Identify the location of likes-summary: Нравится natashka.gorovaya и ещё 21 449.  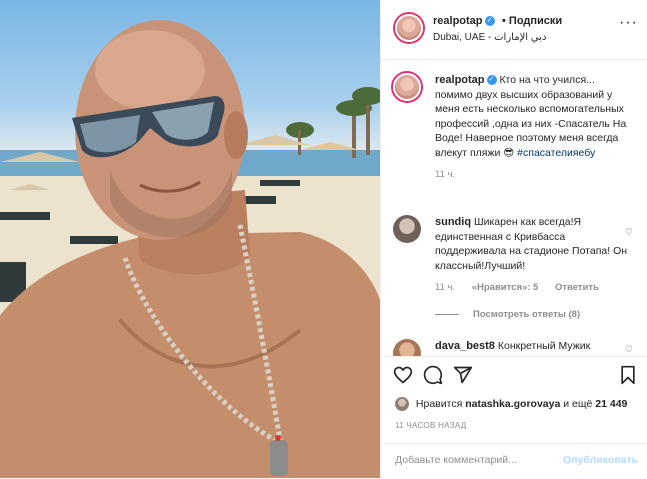
(511, 404).